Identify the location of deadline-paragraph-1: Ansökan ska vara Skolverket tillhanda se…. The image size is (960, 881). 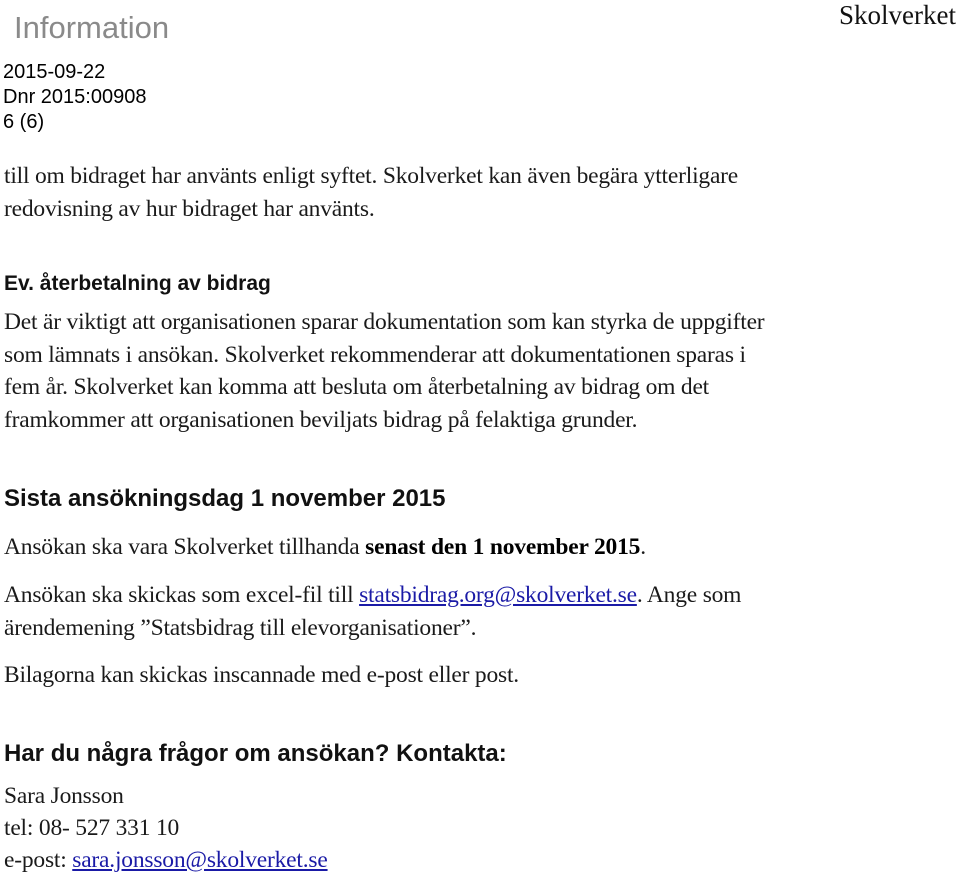
(325, 547).